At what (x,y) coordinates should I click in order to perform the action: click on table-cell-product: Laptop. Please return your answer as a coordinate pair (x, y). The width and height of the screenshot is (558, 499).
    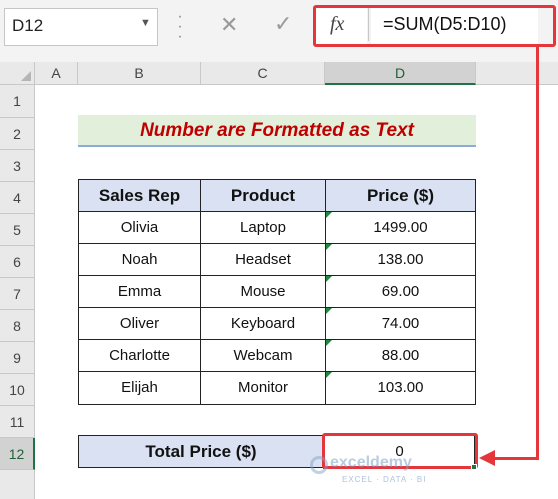
    Looking at the image, I should click on (263, 227).